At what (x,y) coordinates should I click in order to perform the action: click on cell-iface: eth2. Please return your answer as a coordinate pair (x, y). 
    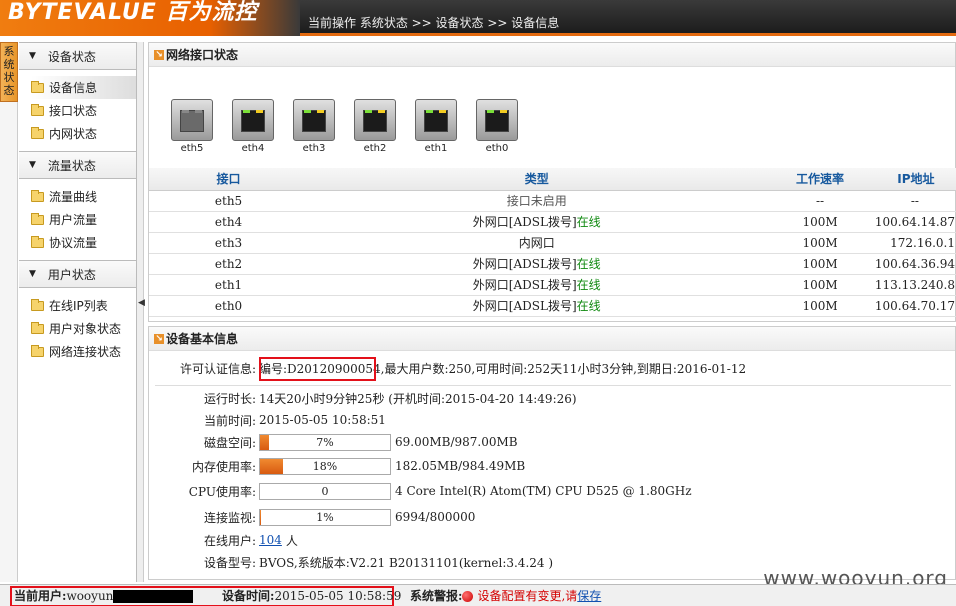
    Looking at the image, I should click on (229, 264).